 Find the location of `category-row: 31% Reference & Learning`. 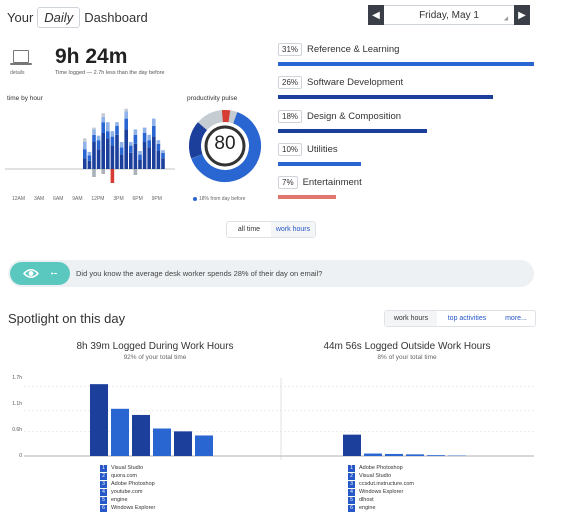

category-row: 31% Reference & Learning is located at coordinates (338, 49).